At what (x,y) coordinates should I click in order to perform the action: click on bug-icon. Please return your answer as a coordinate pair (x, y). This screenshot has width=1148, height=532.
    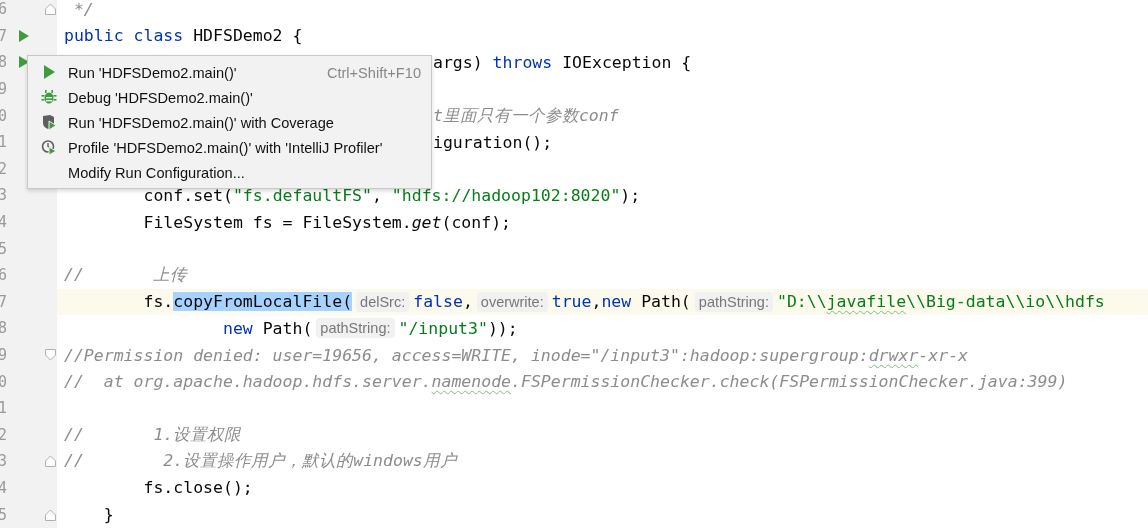
    Looking at the image, I should click on (49, 97).